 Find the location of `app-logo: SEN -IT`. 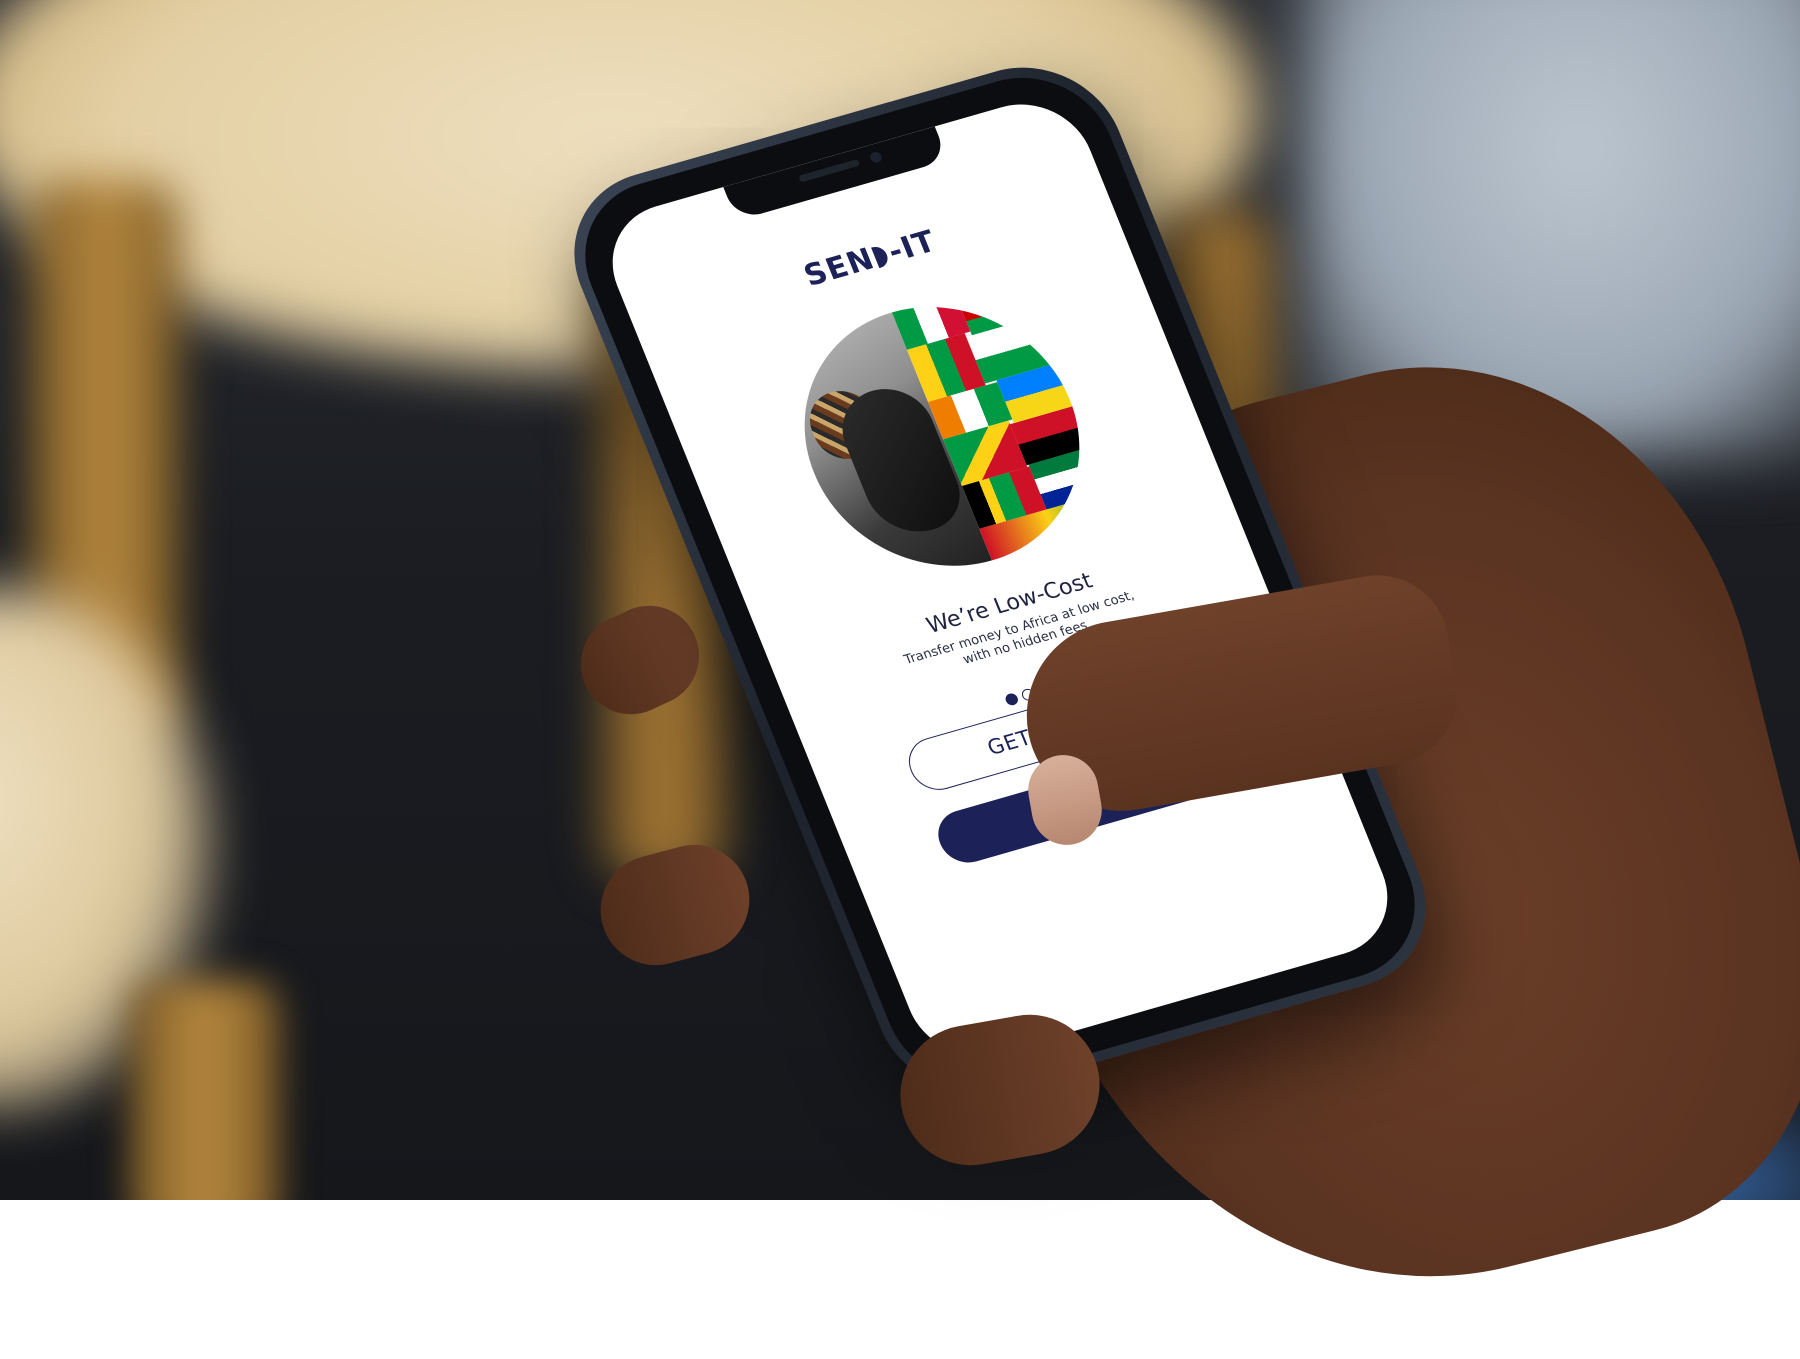

app-logo: SEN -IT is located at coordinates (870, 259).